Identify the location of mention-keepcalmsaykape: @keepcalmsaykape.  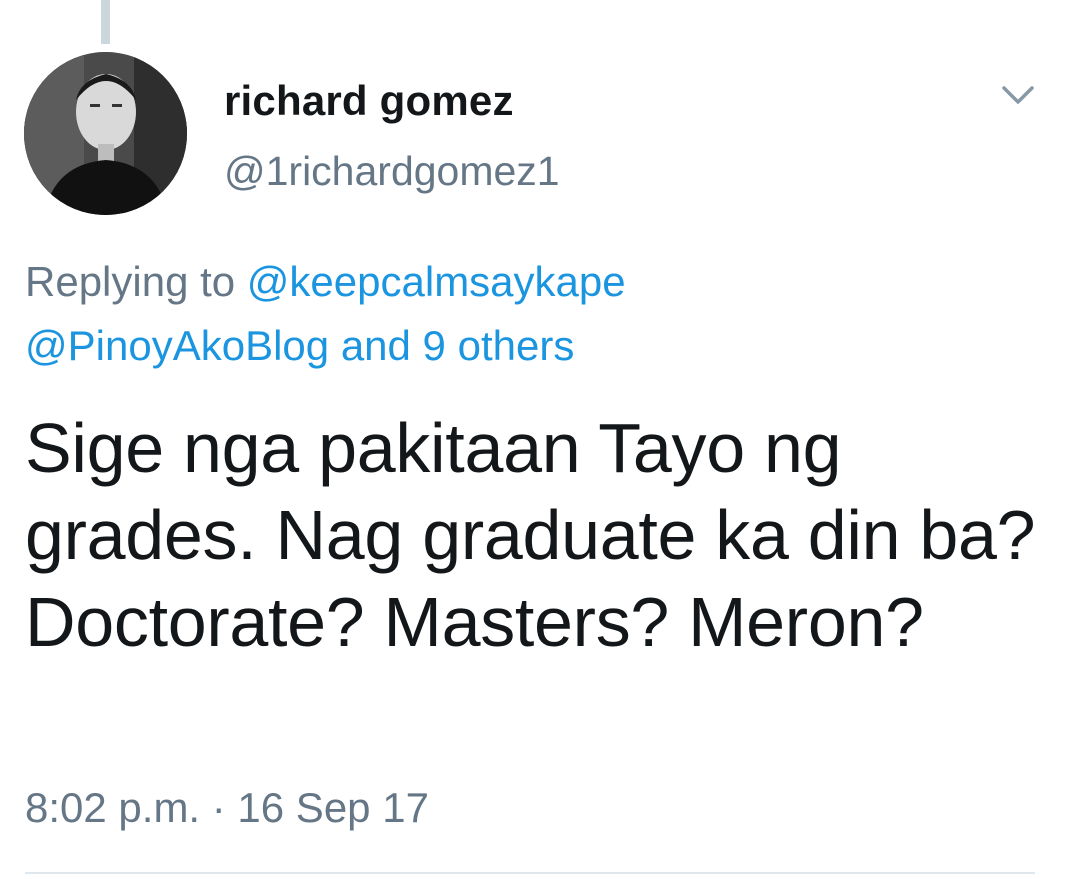
(436, 281).